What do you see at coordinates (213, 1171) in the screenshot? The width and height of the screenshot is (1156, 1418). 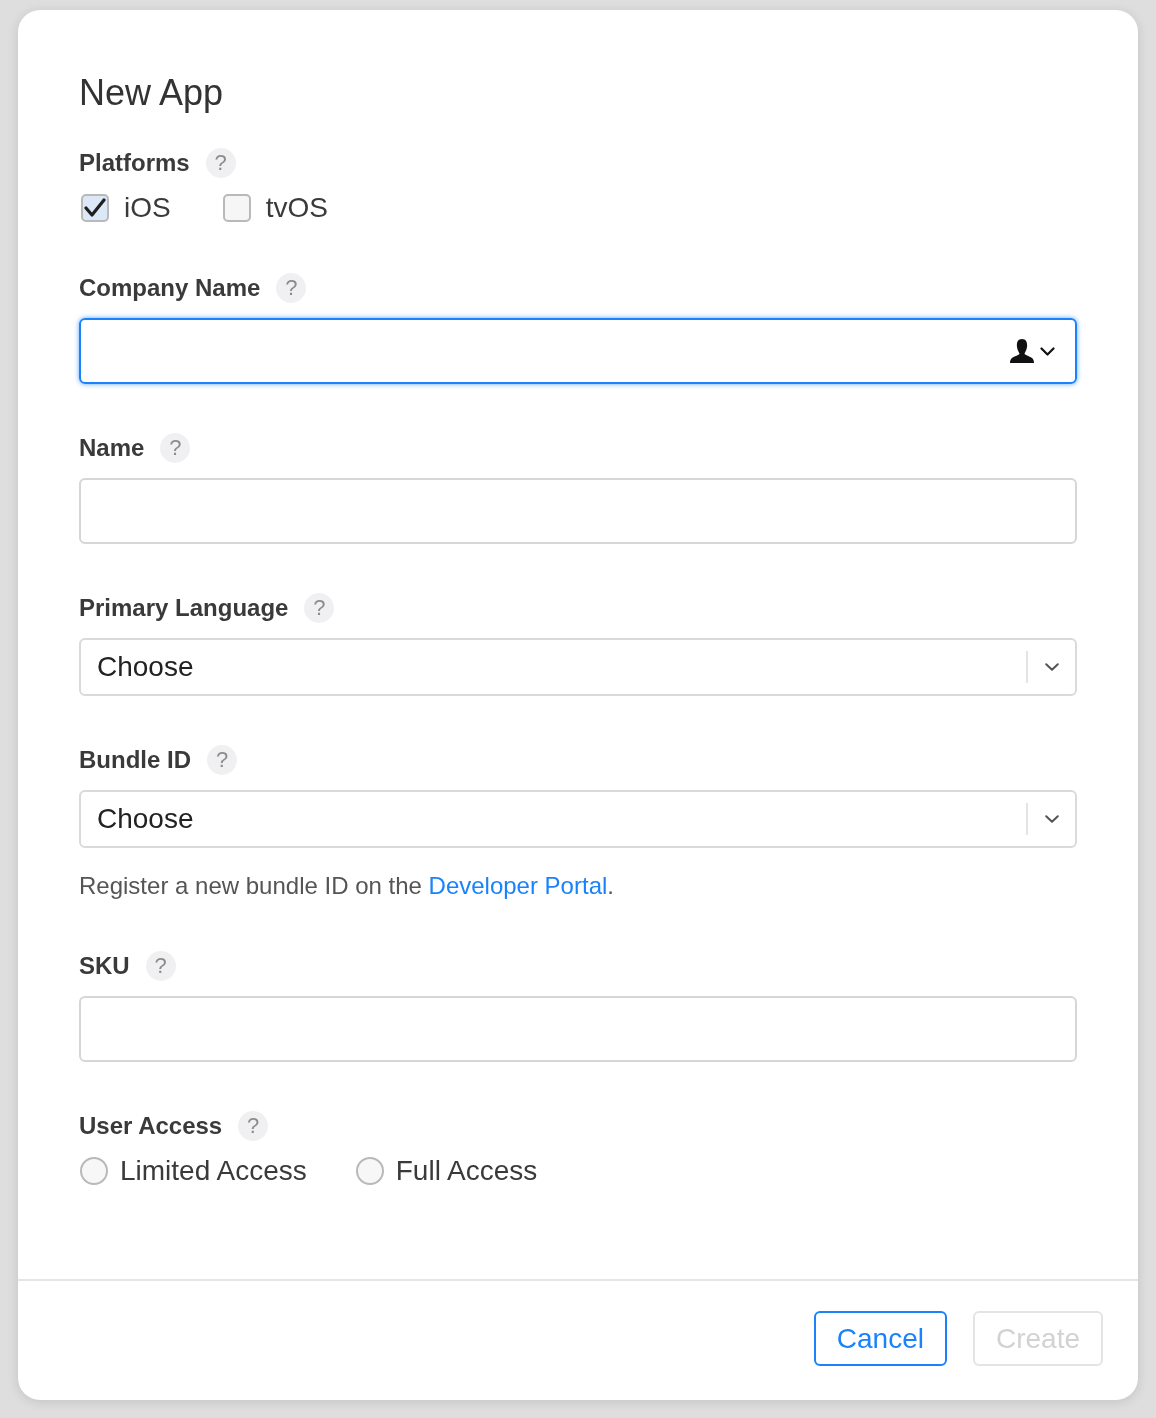 I see `radio-label: Limited Access` at bounding box center [213, 1171].